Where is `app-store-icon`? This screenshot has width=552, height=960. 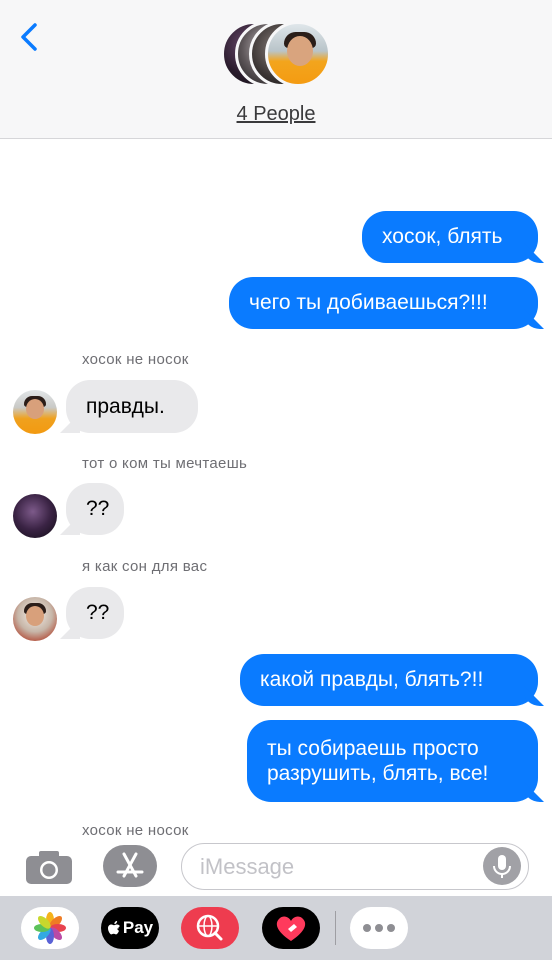
app-store-icon is located at coordinates (130, 865).